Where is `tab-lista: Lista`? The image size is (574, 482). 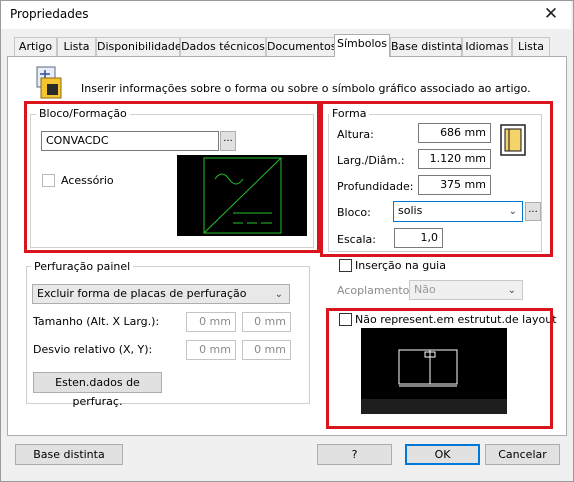
tab-lista: Lista is located at coordinates (76, 46).